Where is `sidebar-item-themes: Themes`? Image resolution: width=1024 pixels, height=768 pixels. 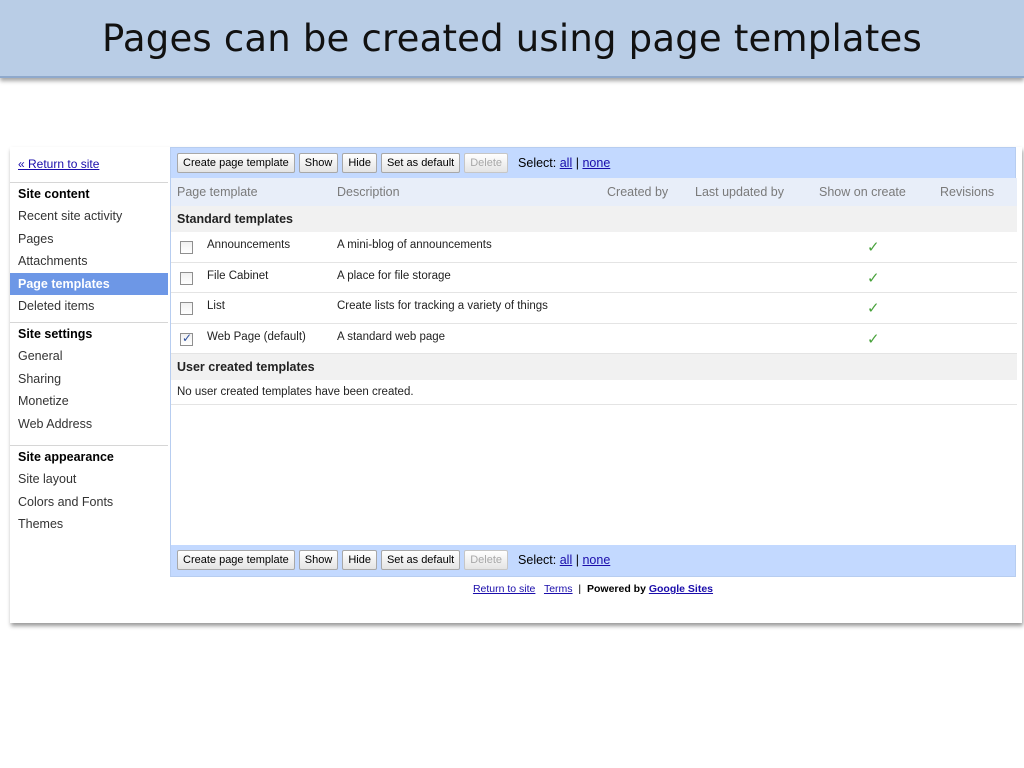 sidebar-item-themes: Themes is located at coordinates (89, 524).